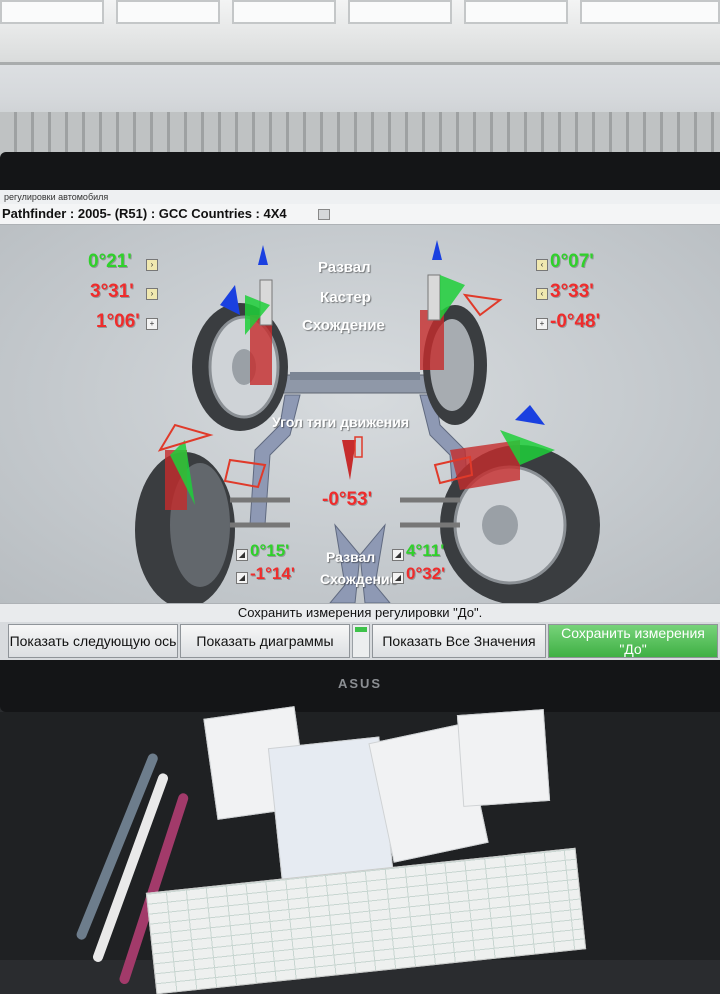 Image resolution: width=720 pixels, height=994 pixels. Describe the element at coordinates (341, 422) in the screenshot. I see `thrust-angle-label: Угол тяги движения` at that location.